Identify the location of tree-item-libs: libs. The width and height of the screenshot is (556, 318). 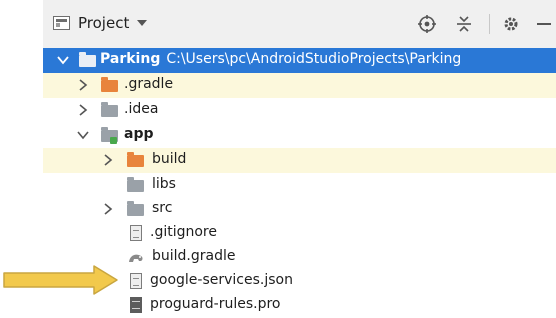
(299, 185).